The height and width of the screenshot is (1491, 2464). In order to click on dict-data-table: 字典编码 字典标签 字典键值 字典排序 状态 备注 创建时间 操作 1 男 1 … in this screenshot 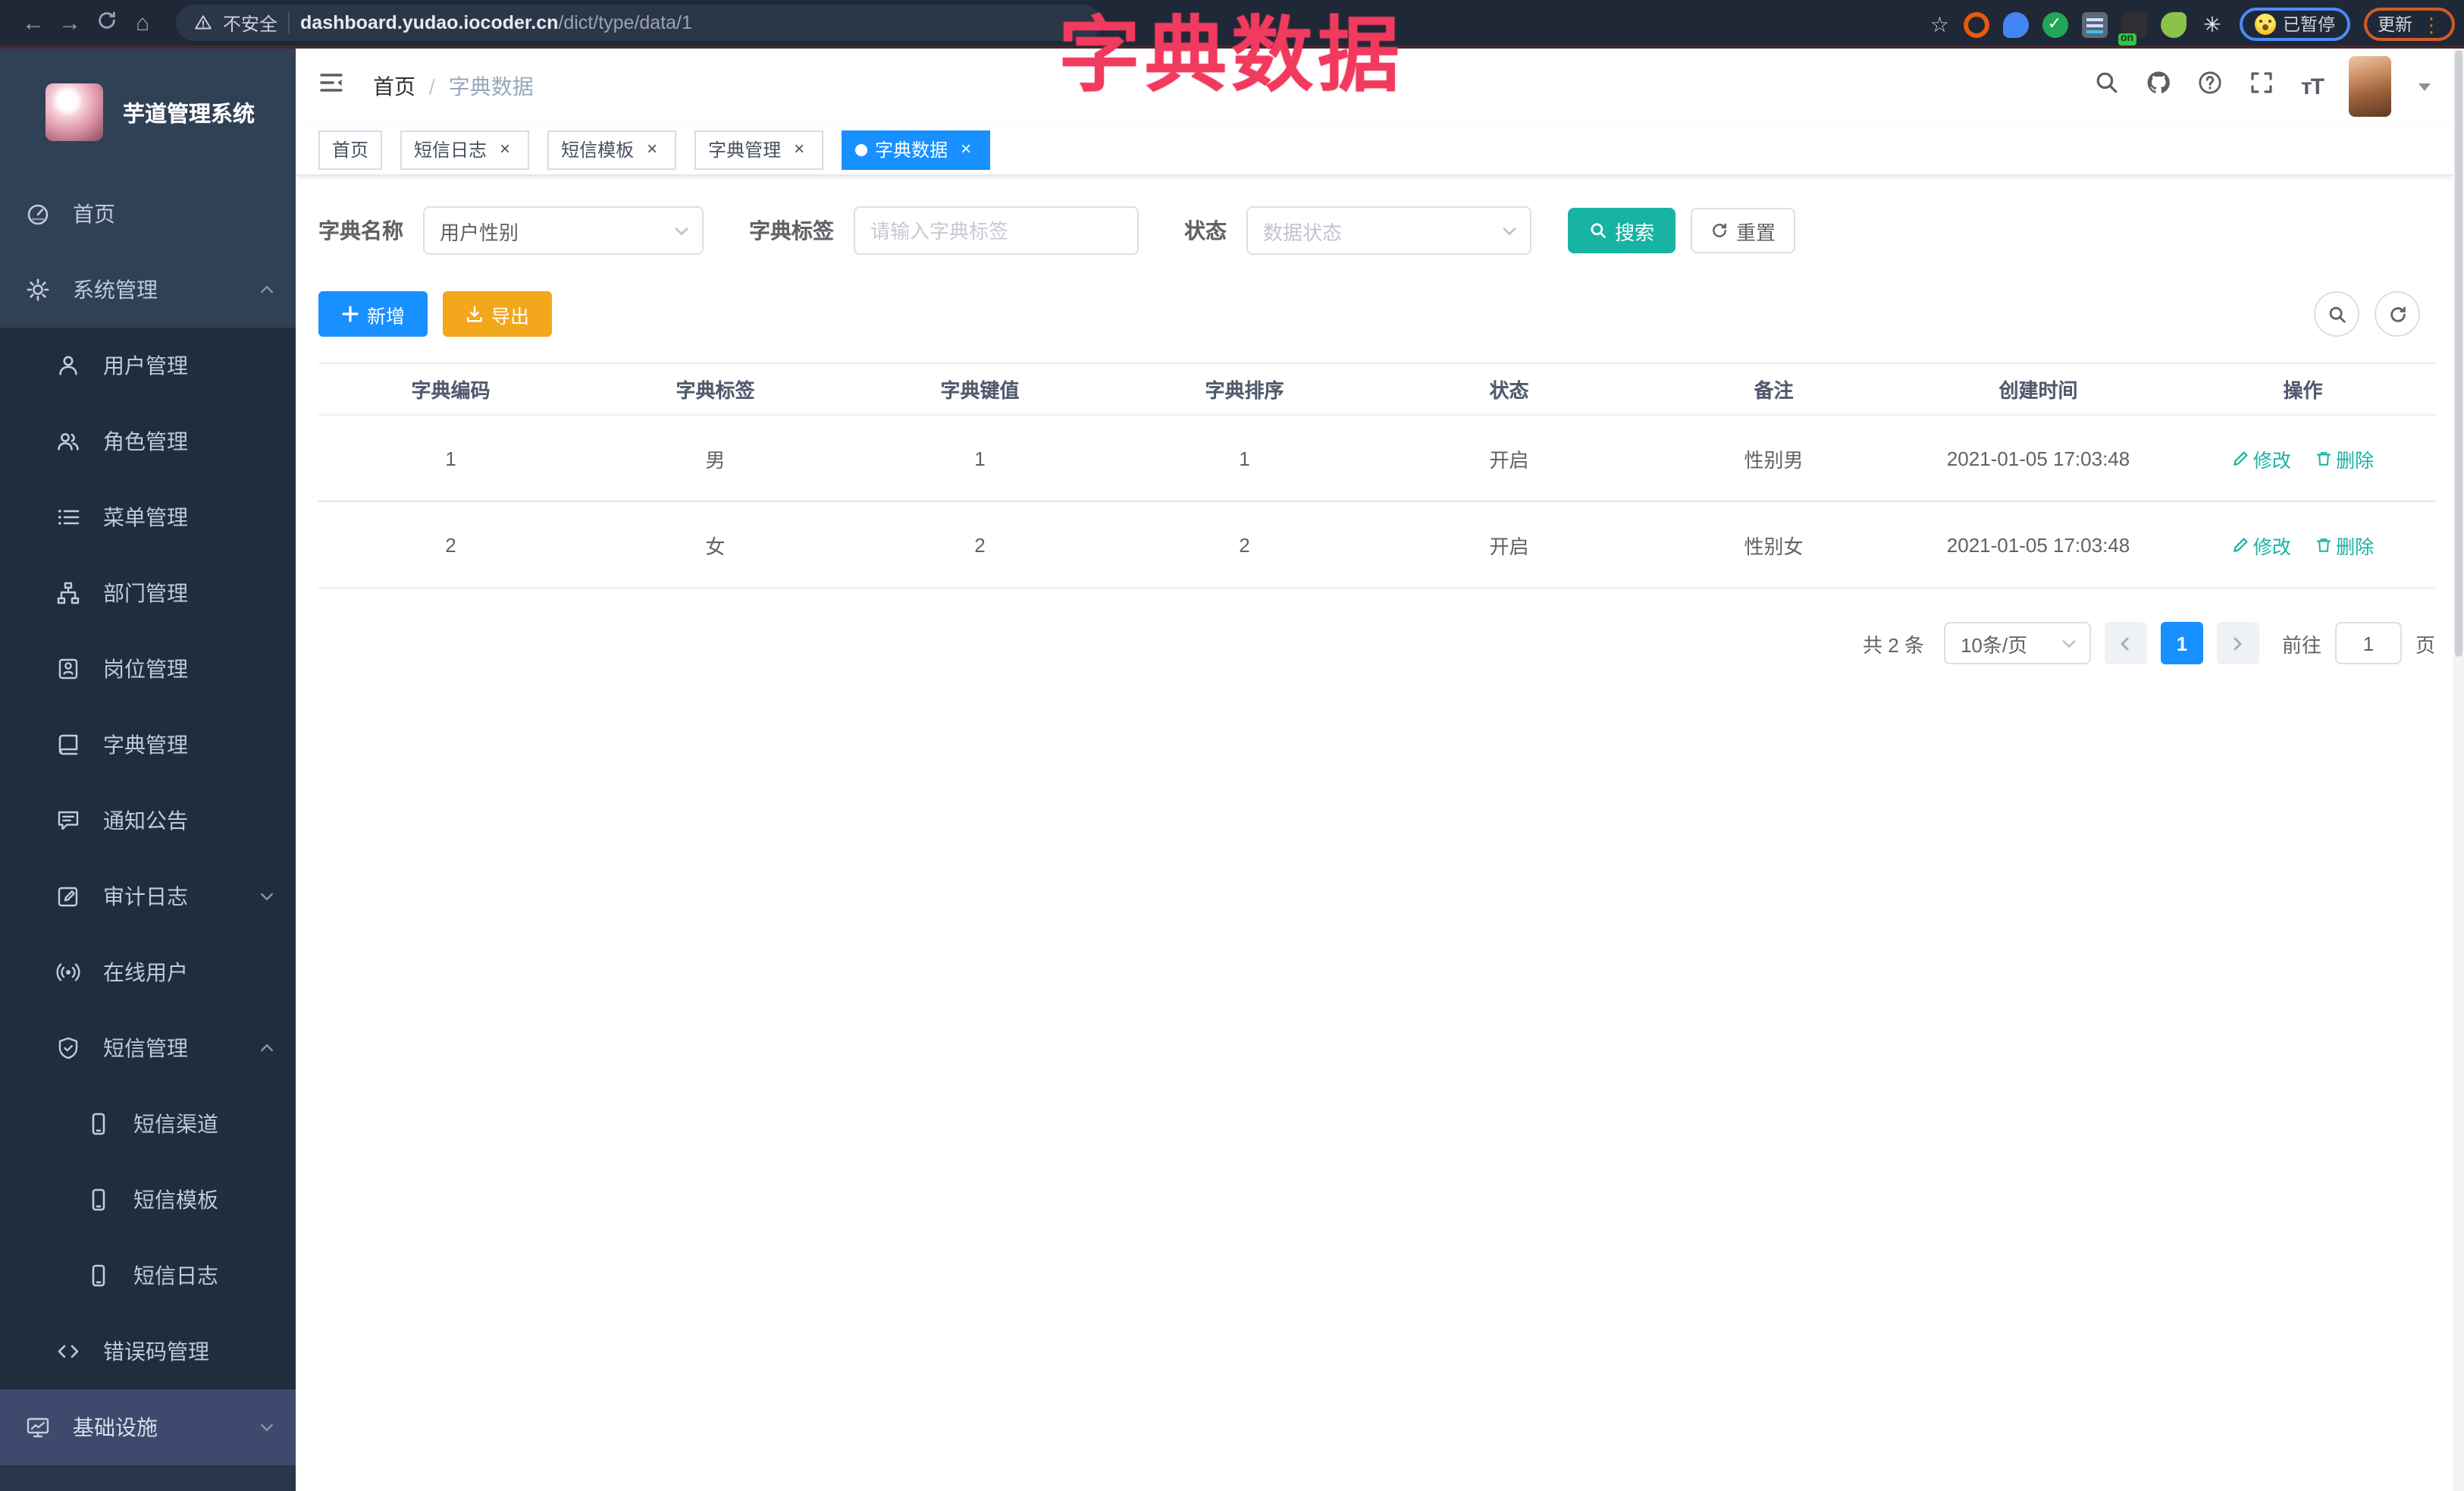, I will do `click(1377, 476)`.